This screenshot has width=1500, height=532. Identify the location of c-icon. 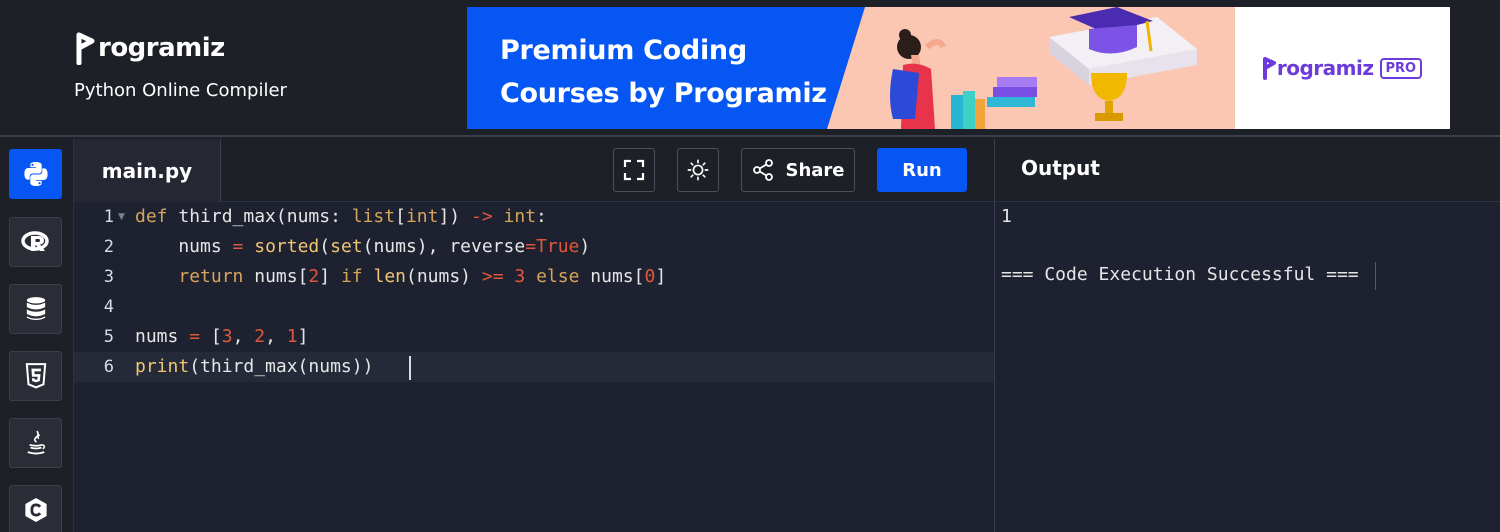
(35, 510).